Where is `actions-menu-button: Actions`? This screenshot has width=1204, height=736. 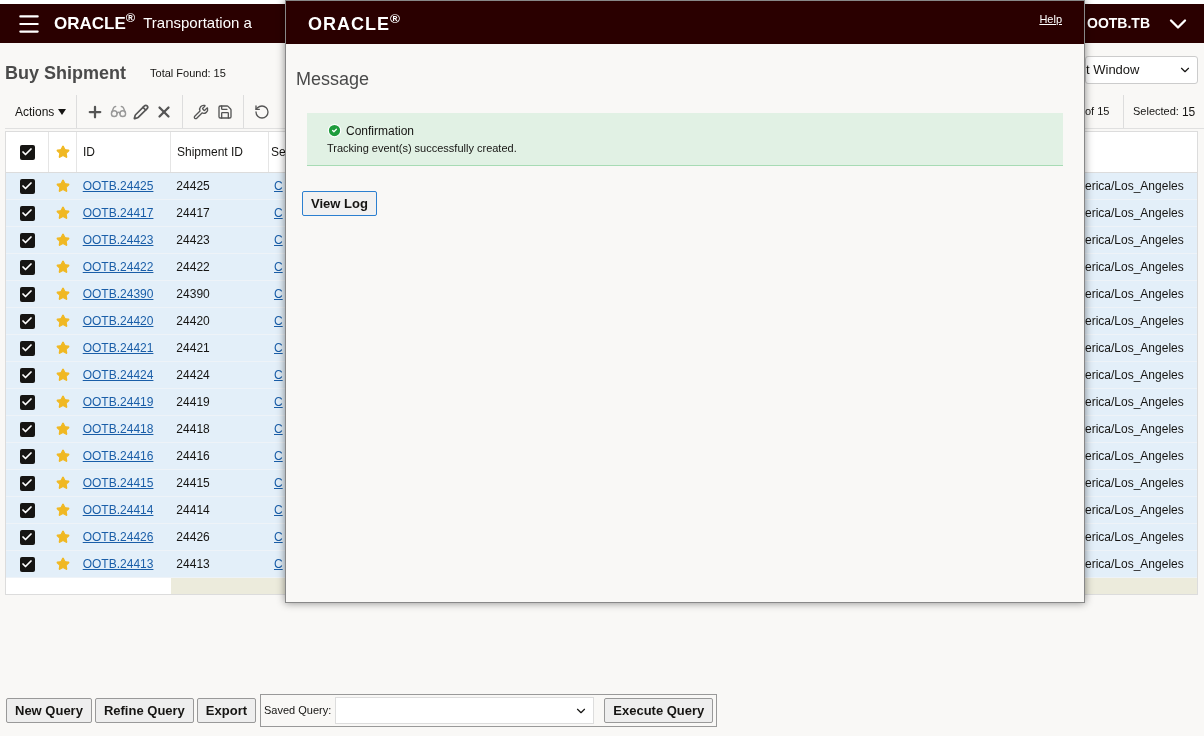
actions-menu-button: Actions is located at coordinates (41, 111).